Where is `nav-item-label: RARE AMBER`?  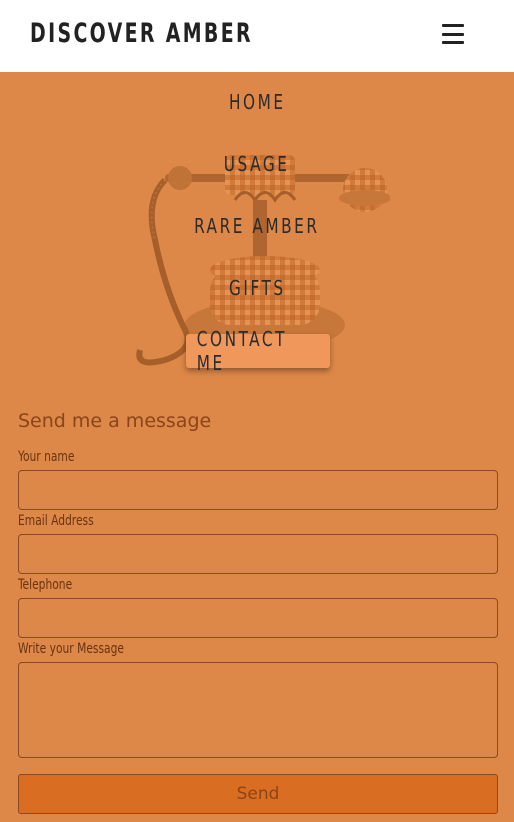 nav-item-label: RARE AMBER is located at coordinates (257, 226).